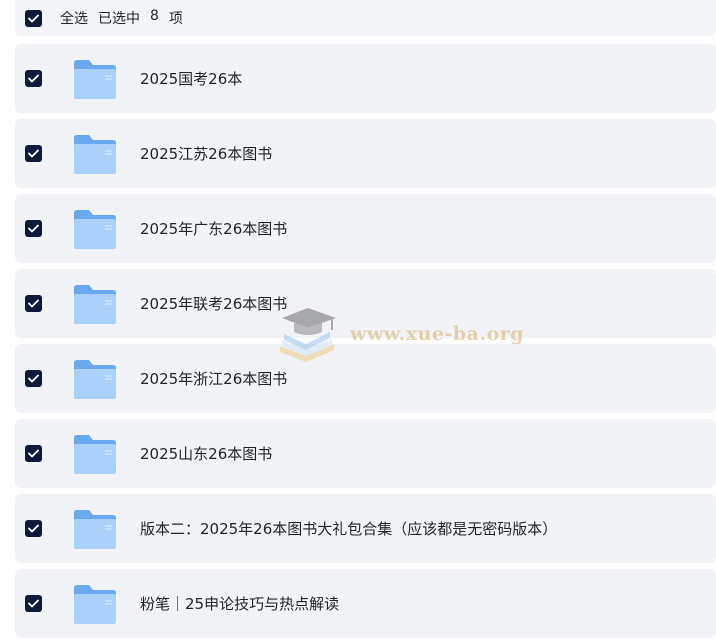 This screenshot has height=641, width=716. Describe the element at coordinates (191, 78) in the screenshot. I see `folder-name: 2025国考26本` at that location.